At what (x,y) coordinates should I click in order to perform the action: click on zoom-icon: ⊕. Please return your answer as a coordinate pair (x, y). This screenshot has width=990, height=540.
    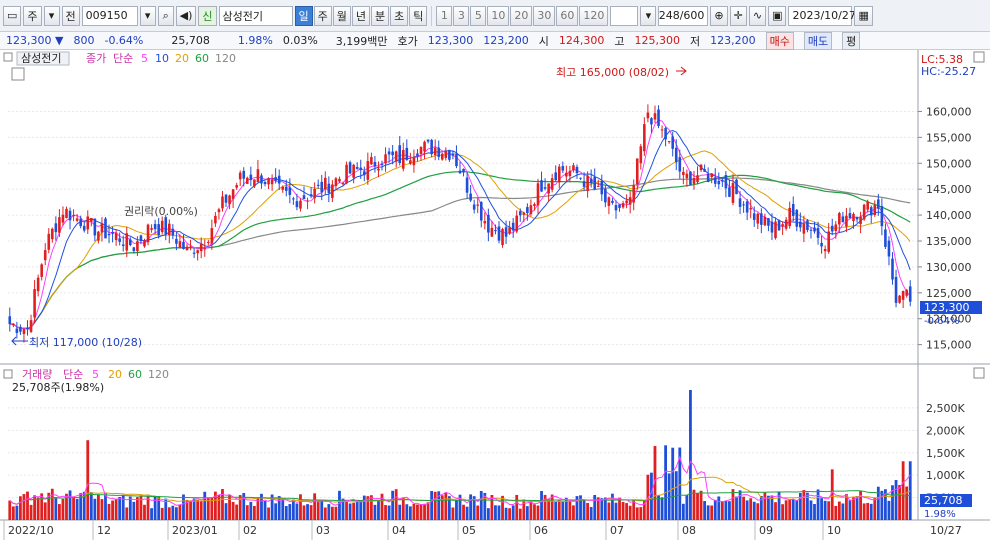
    Looking at the image, I should click on (719, 15).